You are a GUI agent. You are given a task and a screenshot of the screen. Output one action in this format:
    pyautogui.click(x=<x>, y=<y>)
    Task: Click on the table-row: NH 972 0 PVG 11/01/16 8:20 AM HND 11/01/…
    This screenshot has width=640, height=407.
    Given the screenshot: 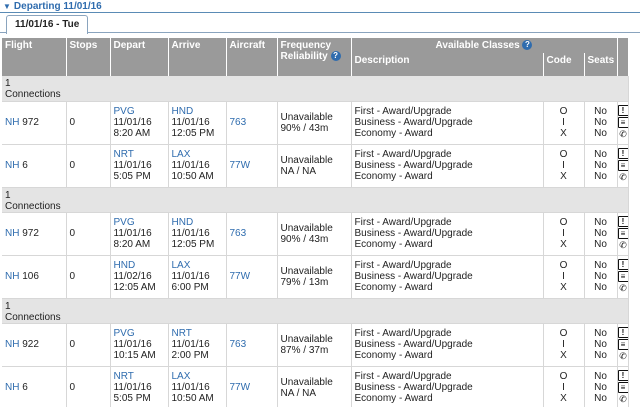 What is the action you would take?
    pyautogui.click(x=315, y=234)
    